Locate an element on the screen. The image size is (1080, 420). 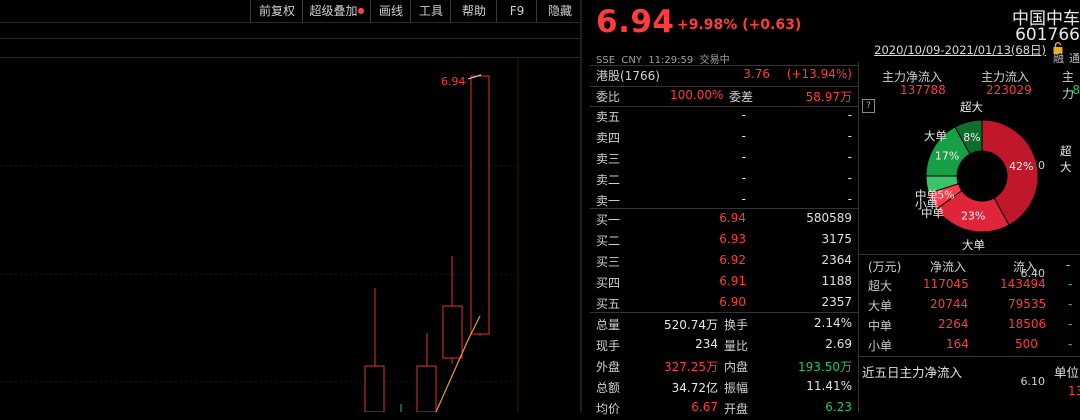
stat-row: 总额 34.72亿 振幅 11.41% is located at coordinates (726, 389).